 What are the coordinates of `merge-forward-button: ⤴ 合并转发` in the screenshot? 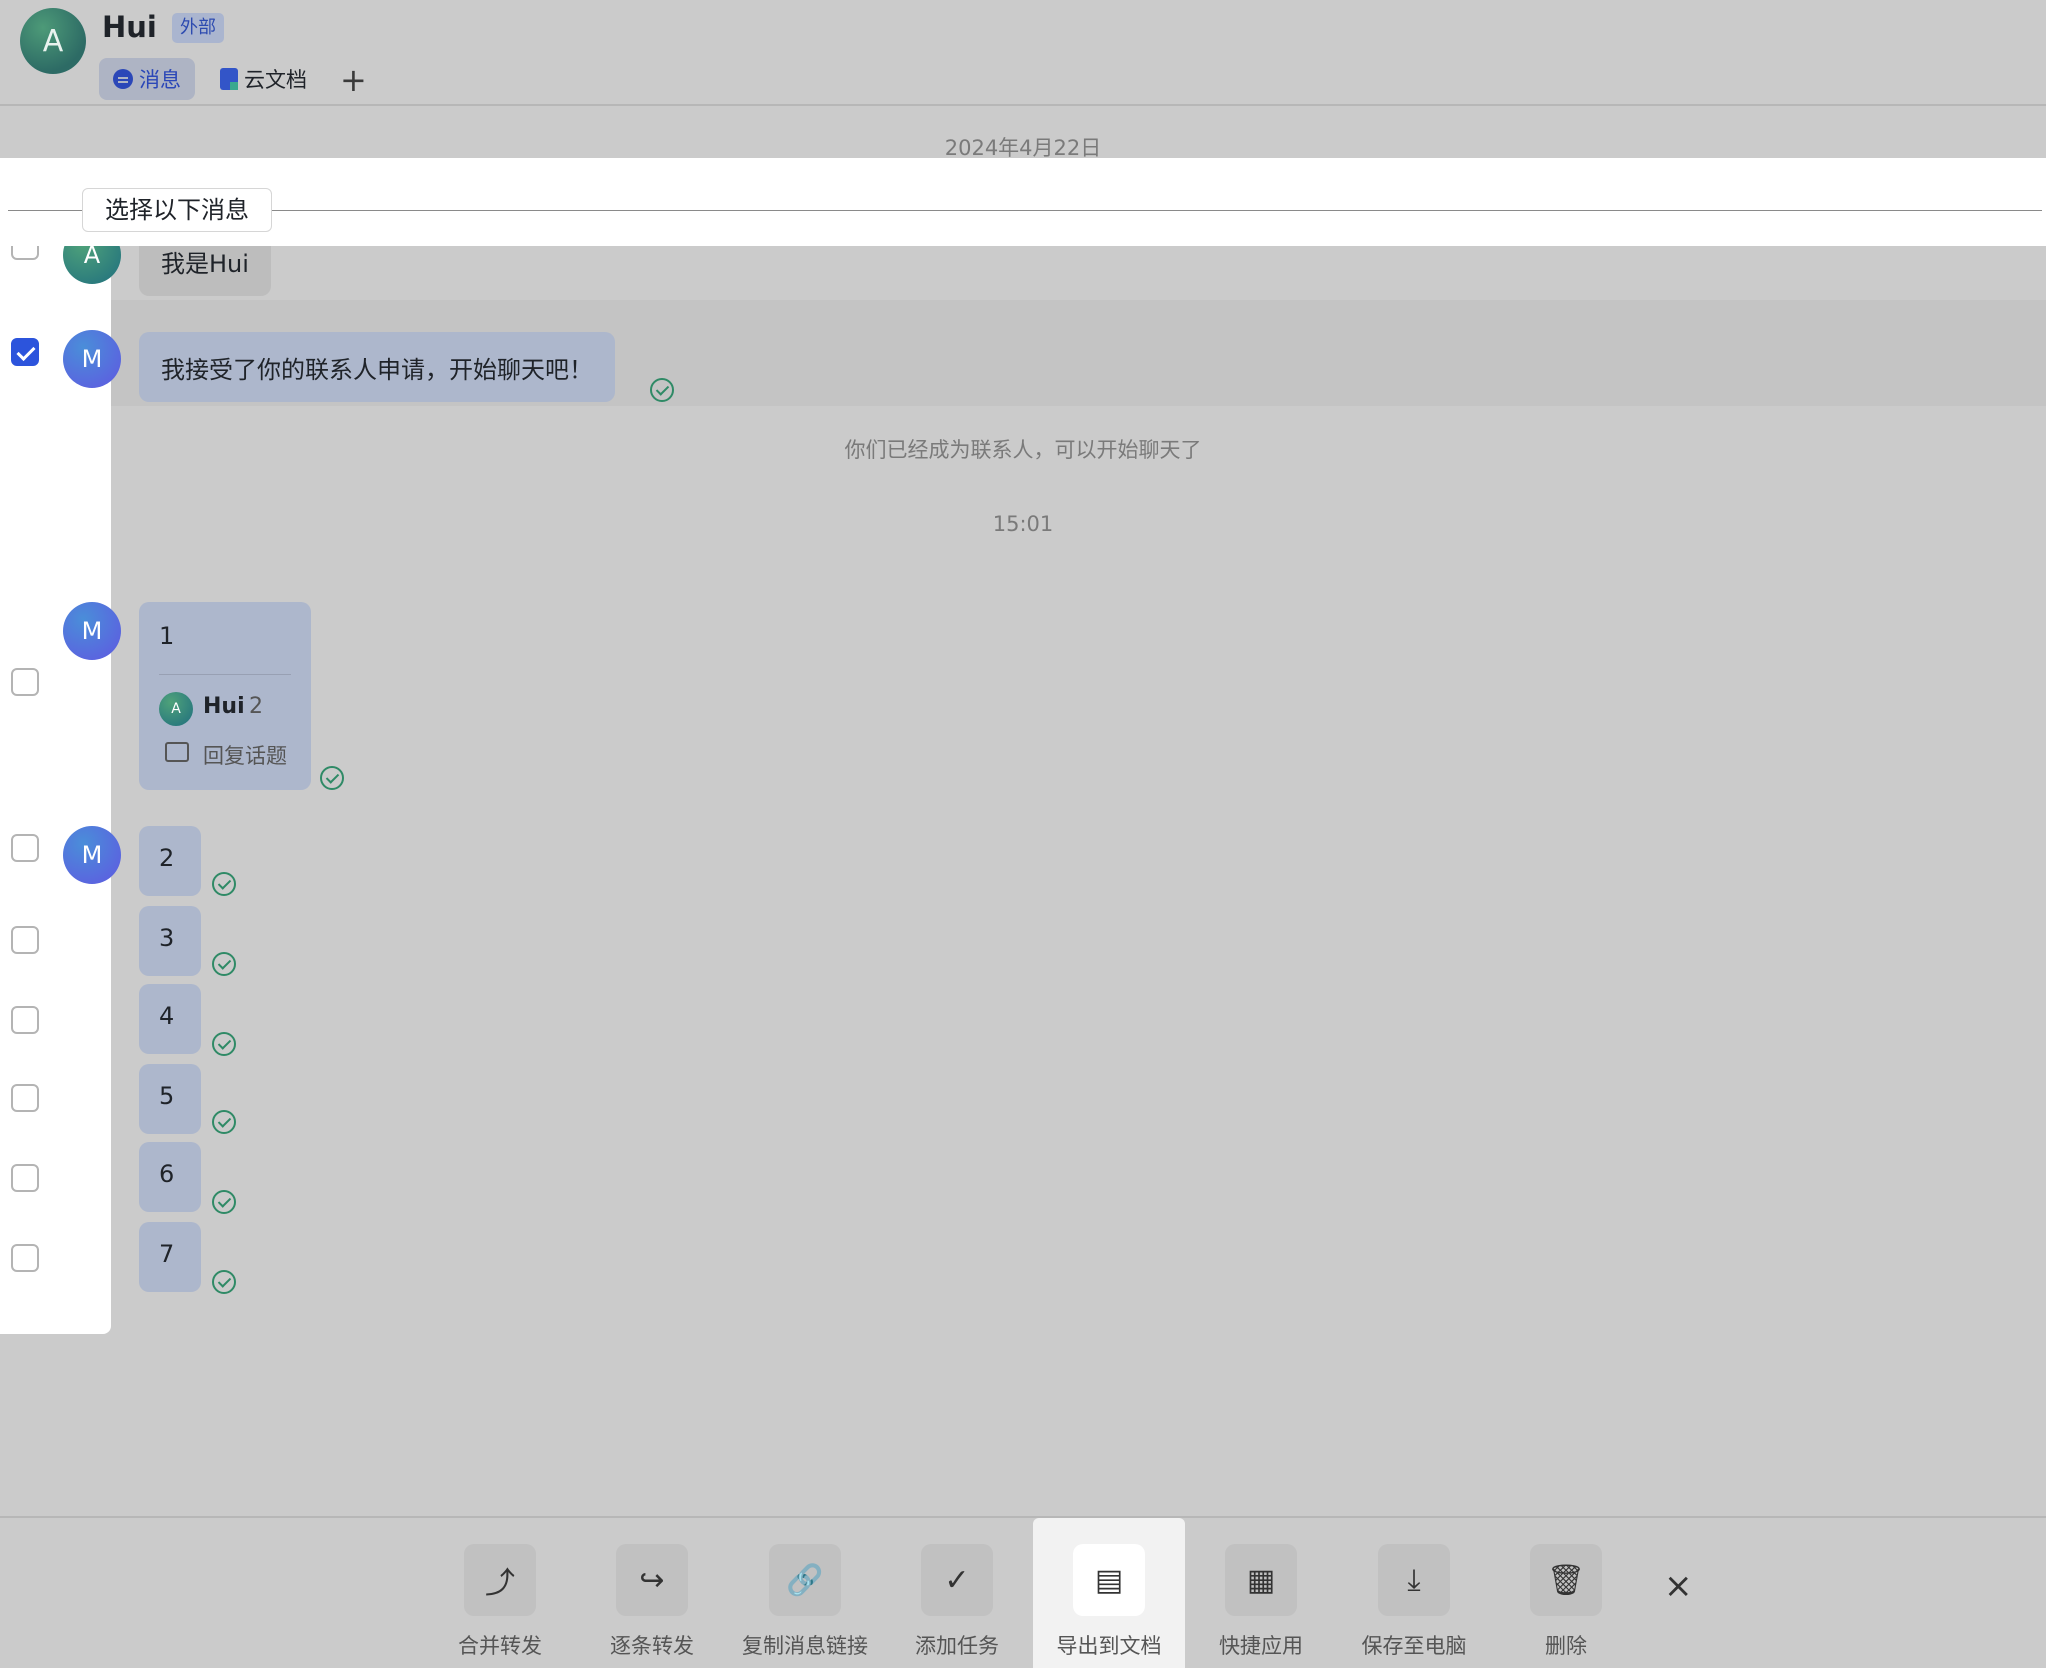 It's located at (500, 1593).